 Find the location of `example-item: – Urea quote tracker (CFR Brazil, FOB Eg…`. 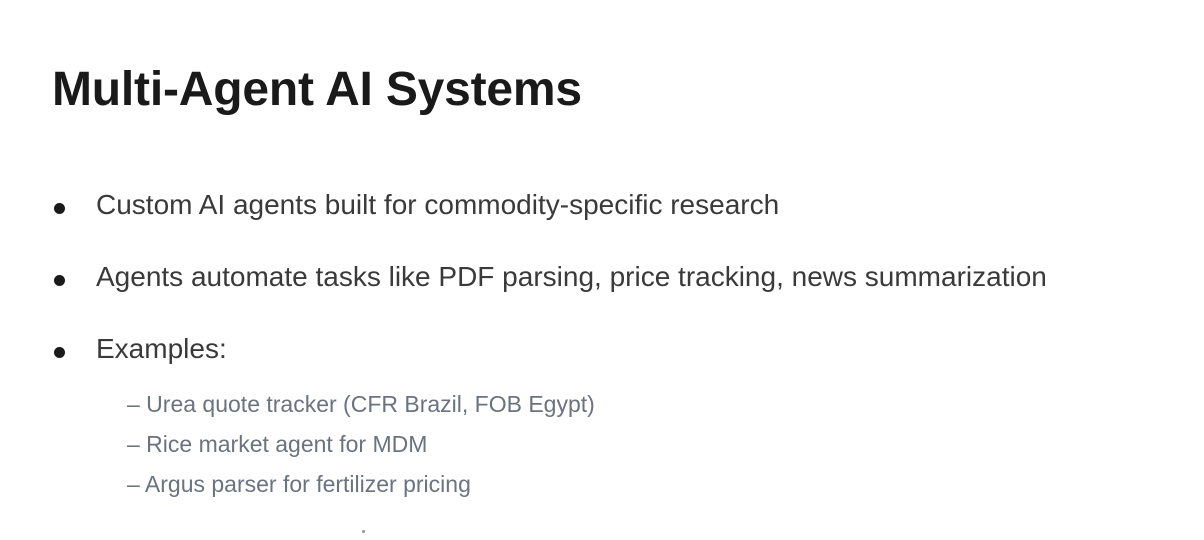

example-item: – Urea quote tracker (CFR Brazil, FOB Eg… is located at coordinates (361, 404).